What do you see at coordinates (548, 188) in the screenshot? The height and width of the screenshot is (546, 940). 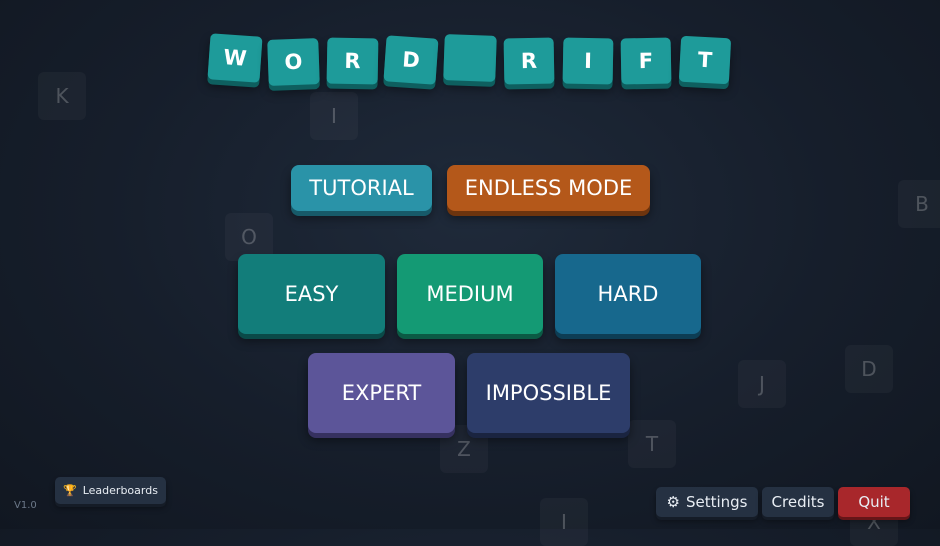 I see `endless-mode-button: ENDLESS MODE` at bounding box center [548, 188].